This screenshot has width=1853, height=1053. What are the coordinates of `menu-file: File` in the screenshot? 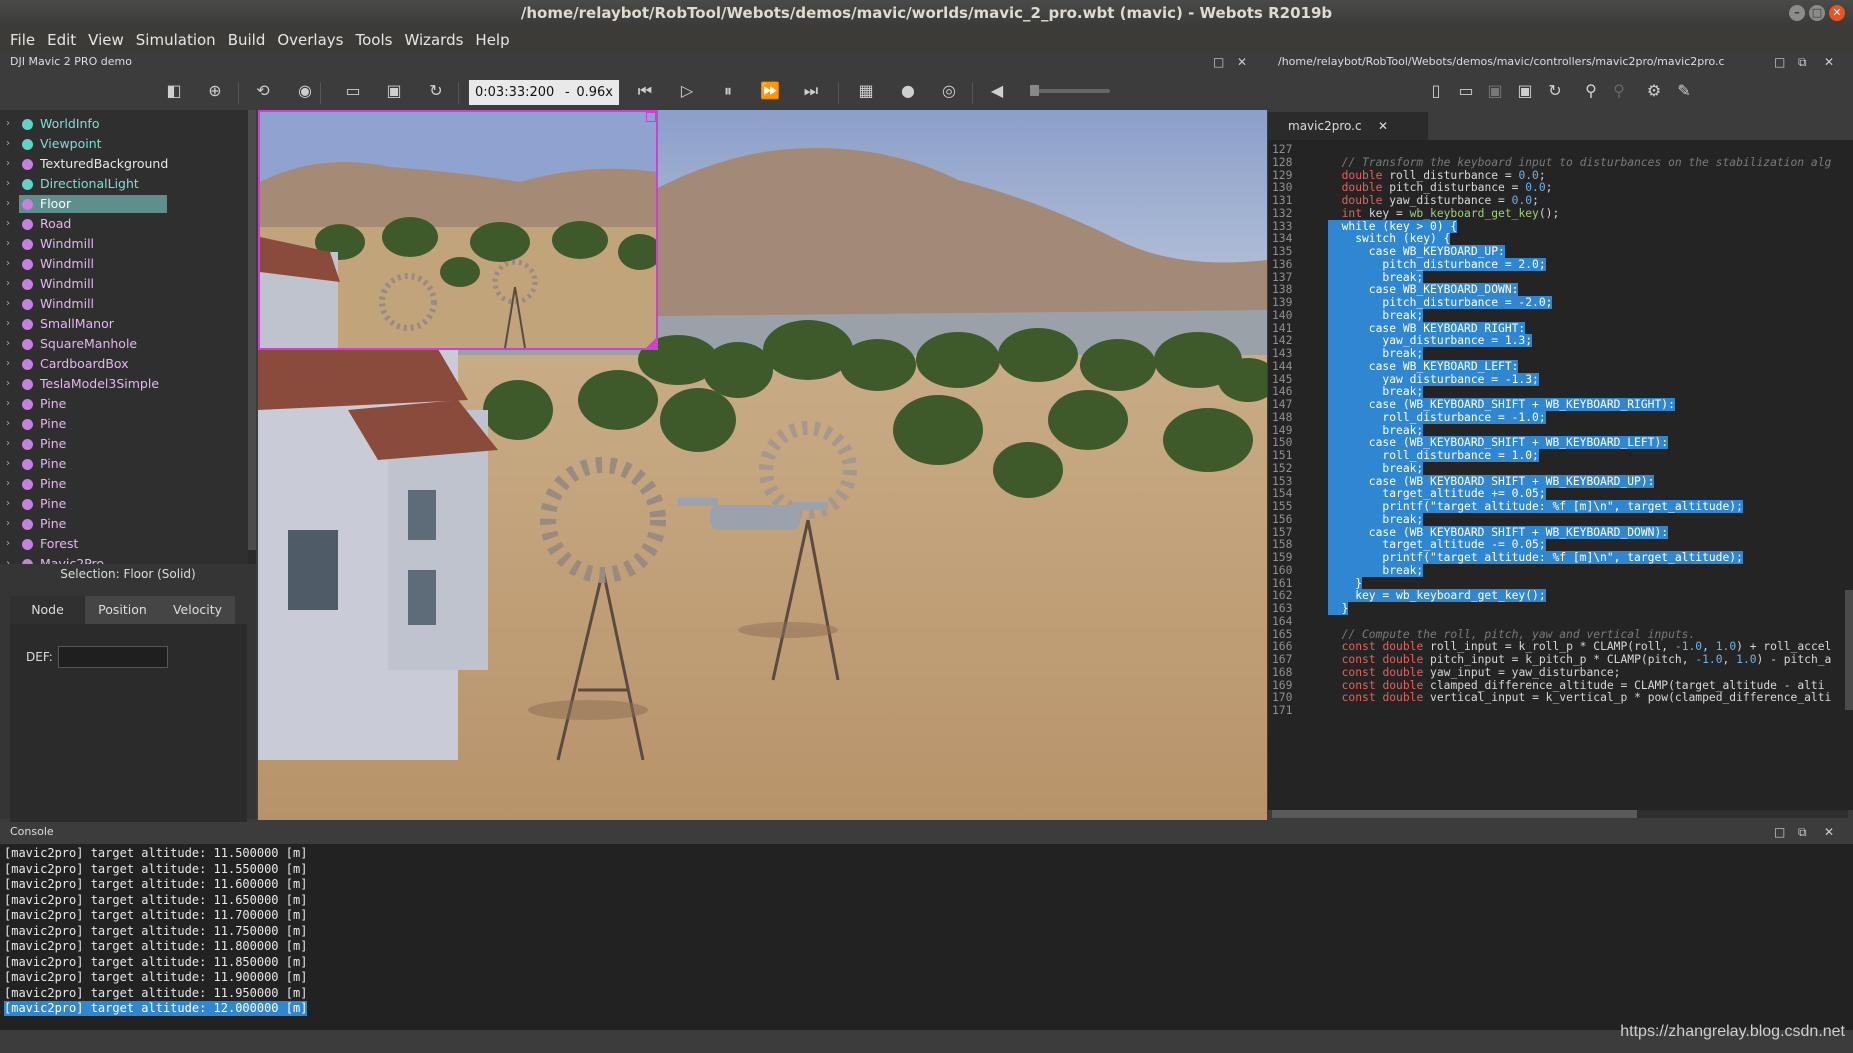 It's located at (22, 40).